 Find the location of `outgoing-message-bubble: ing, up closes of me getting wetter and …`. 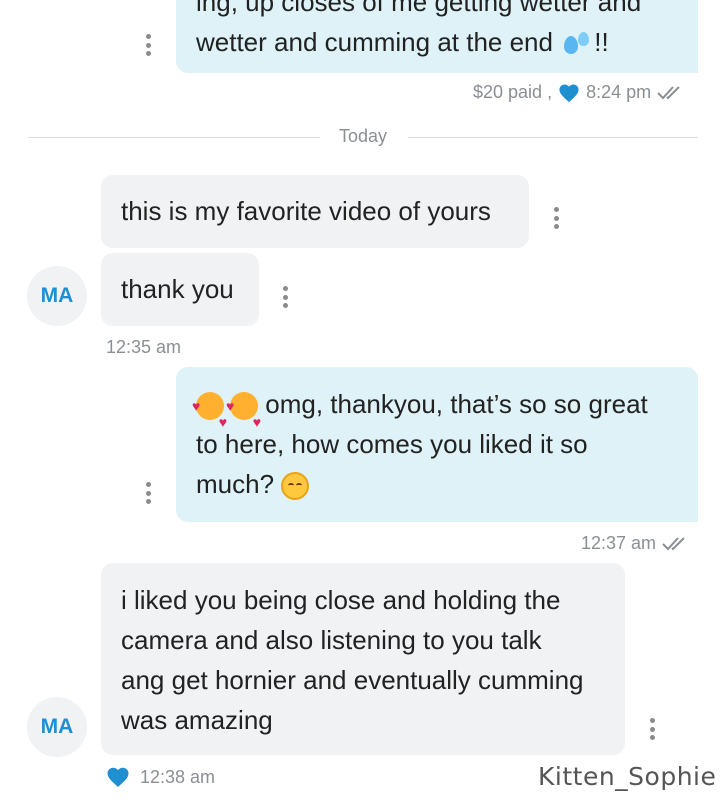

outgoing-message-bubble: ing, up closes of me getting wetter and … is located at coordinates (437, 36).